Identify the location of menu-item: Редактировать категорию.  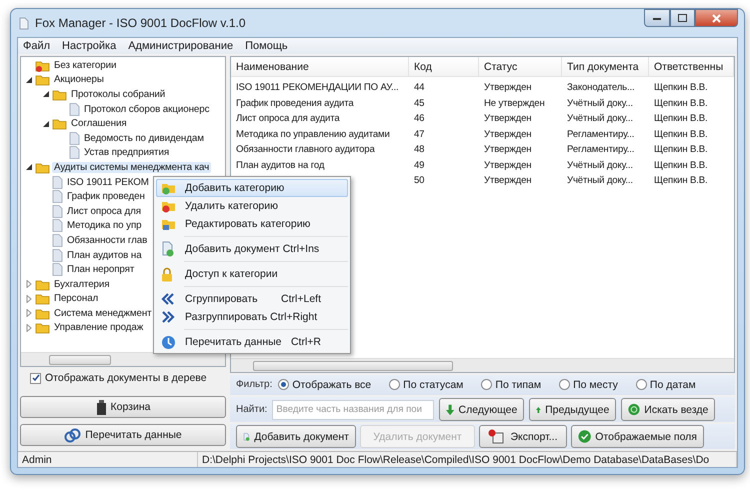
(252, 224).